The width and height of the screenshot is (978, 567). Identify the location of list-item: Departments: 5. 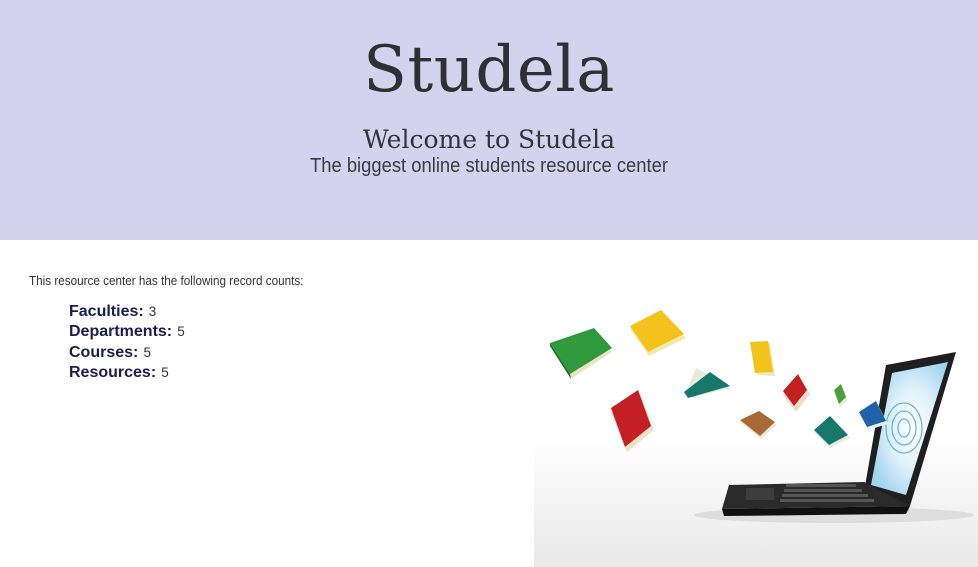
(127, 331).